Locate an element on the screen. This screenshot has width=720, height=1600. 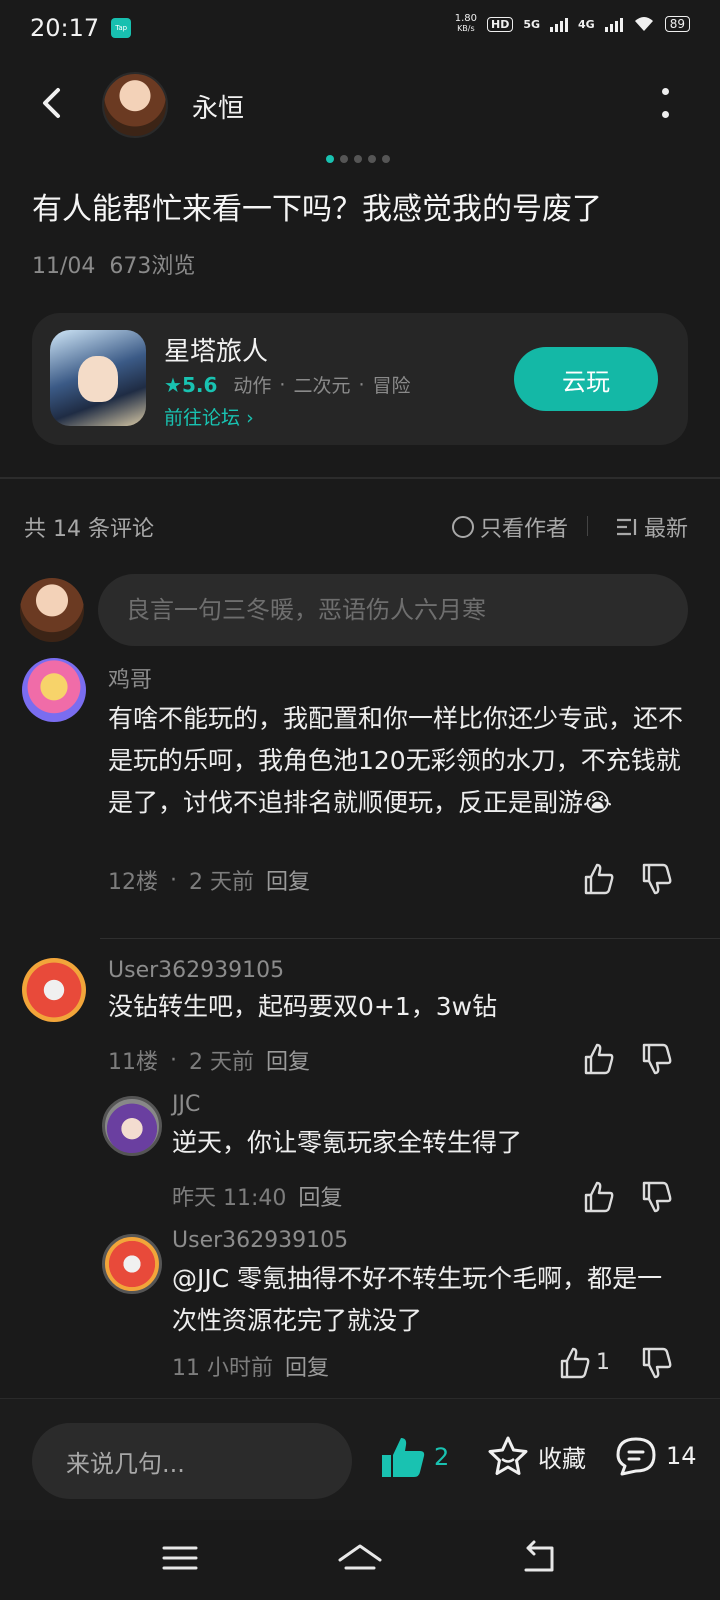
system-nav-bar is located at coordinates (360, 1560).